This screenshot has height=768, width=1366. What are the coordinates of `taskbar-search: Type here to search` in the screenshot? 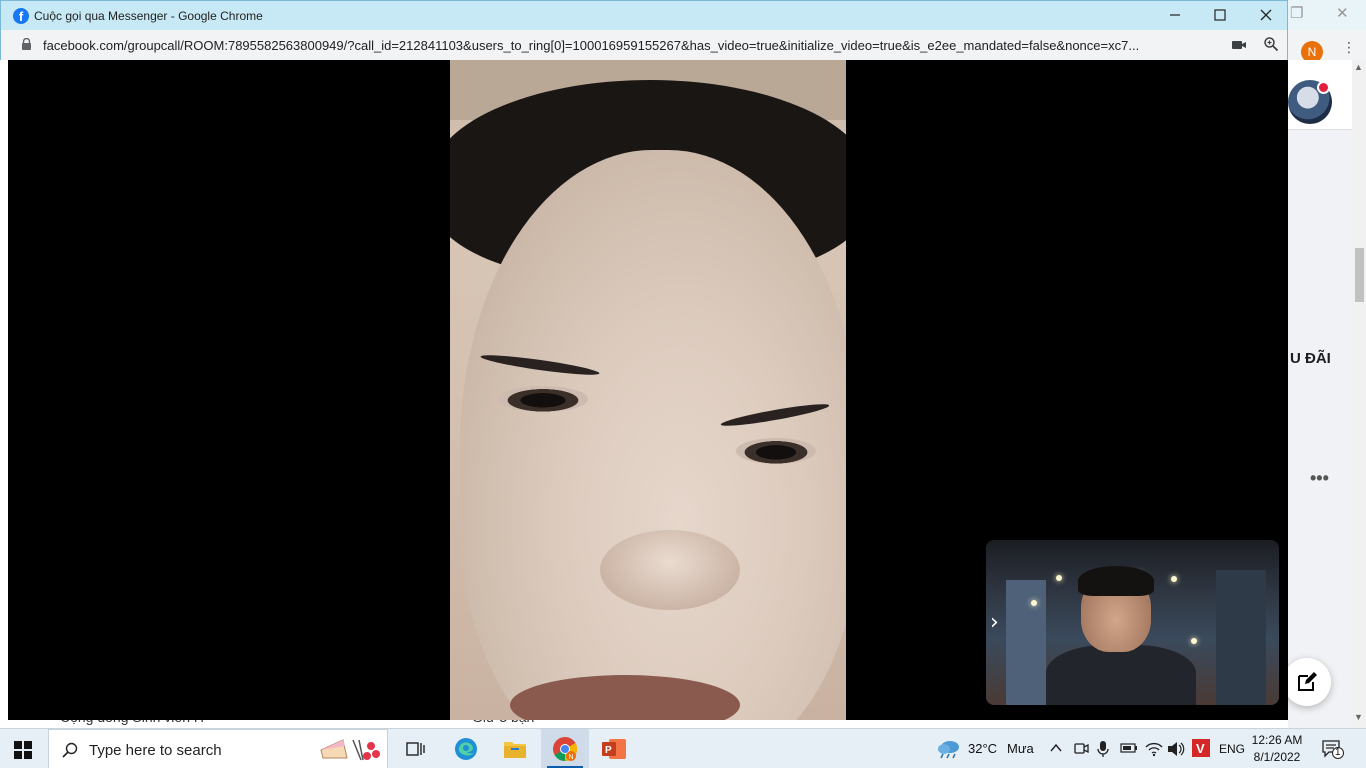 It's located at (218, 748).